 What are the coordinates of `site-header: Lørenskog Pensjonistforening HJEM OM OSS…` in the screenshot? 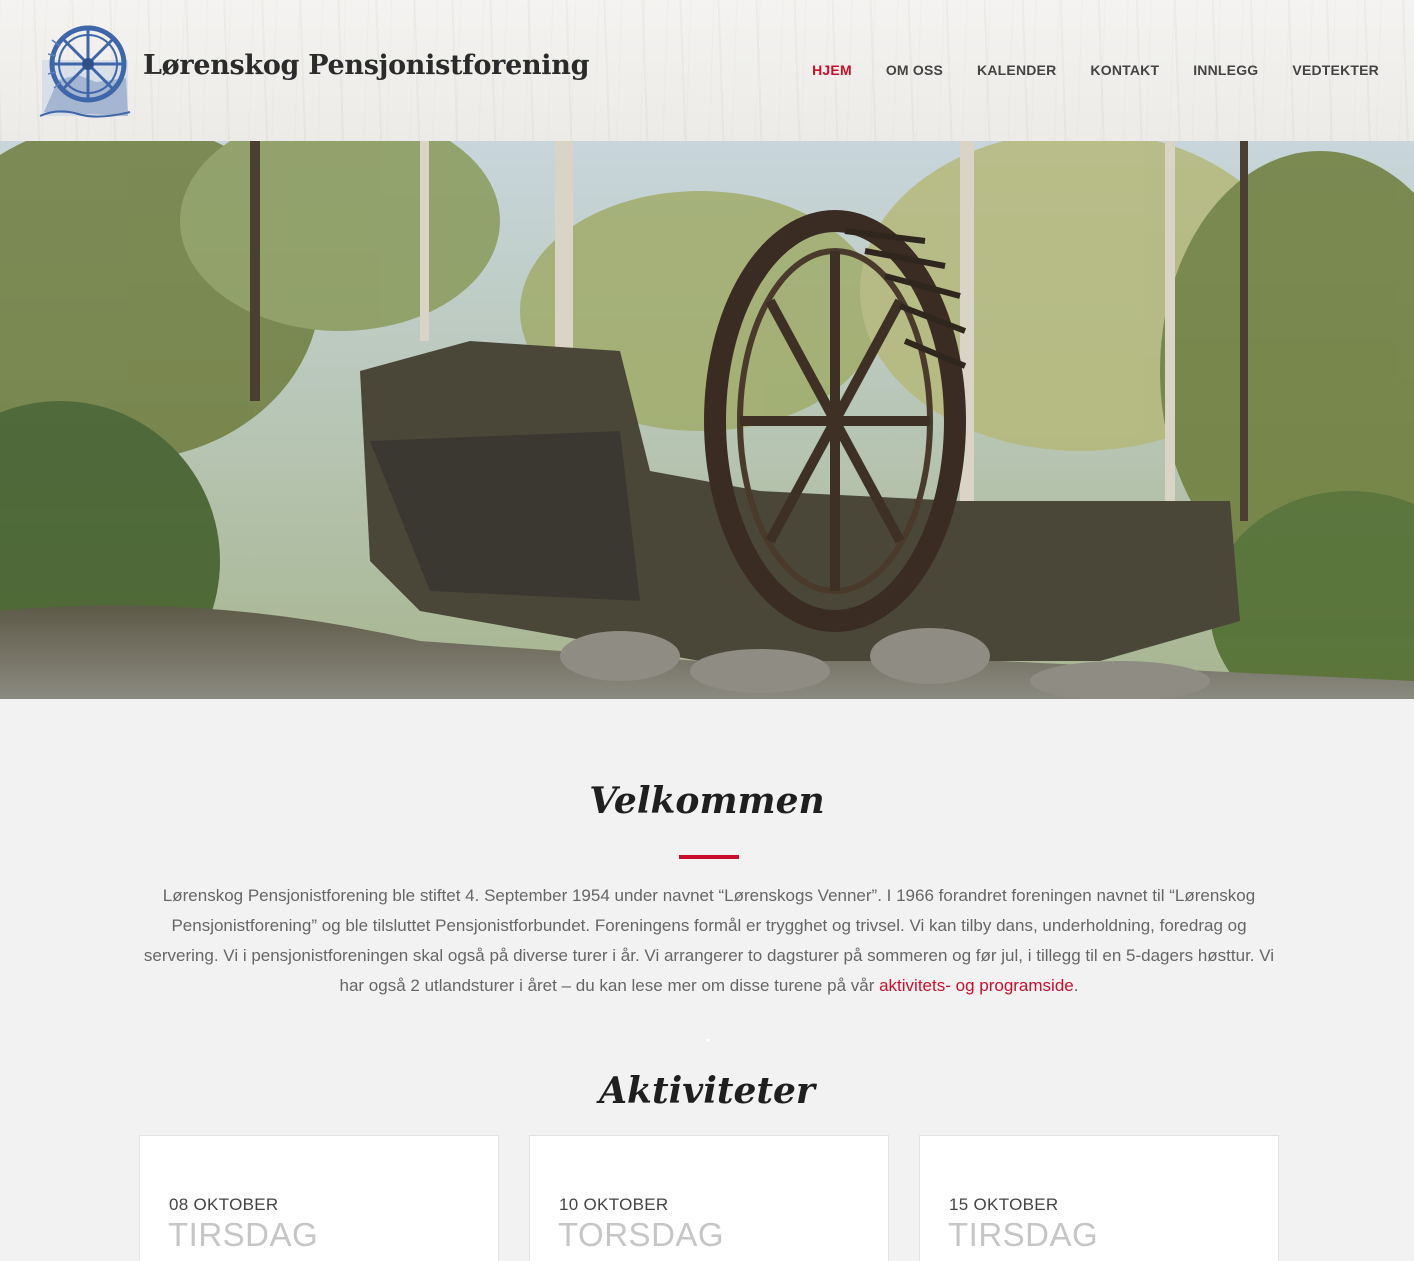 It's located at (707, 70).